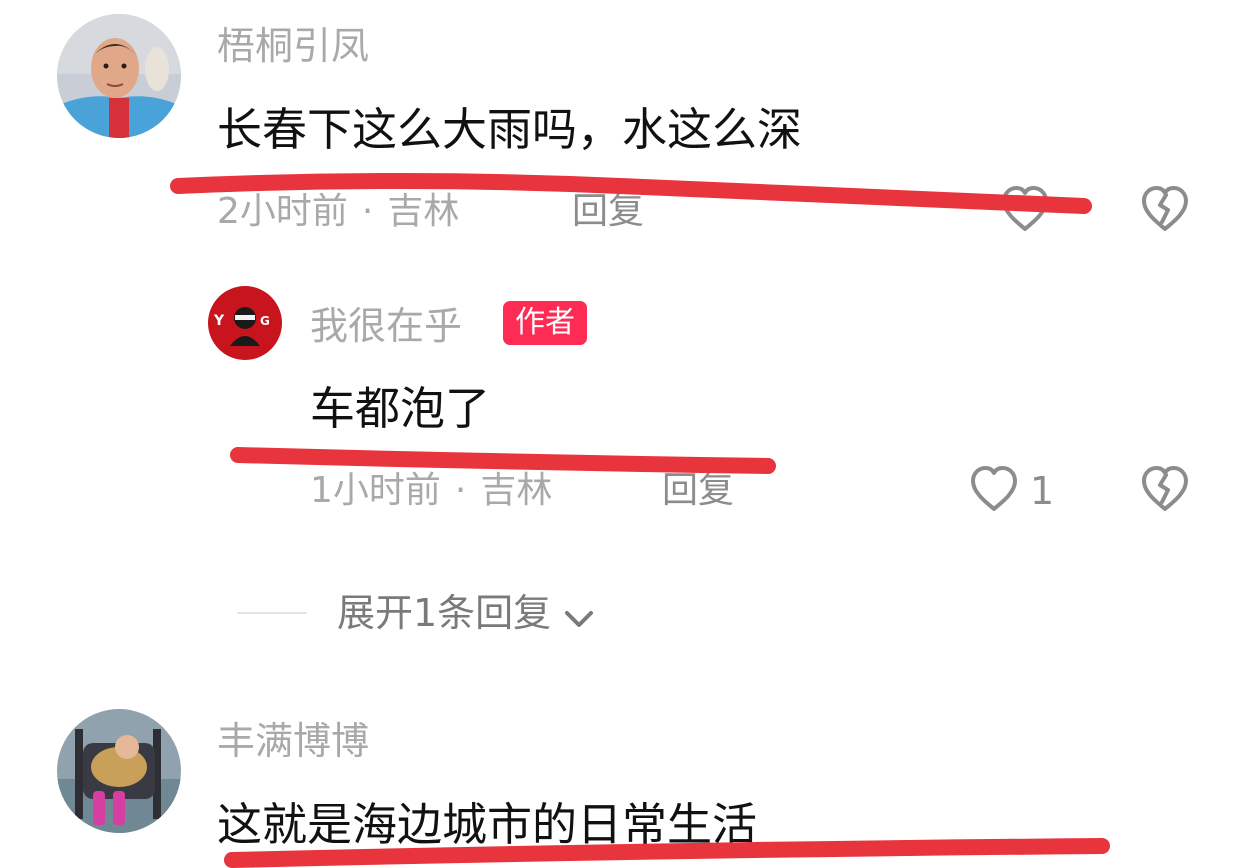  Describe the element at coordinates (293, 46) in the screenshot. I see `username: 梧桐引凤` at that location.